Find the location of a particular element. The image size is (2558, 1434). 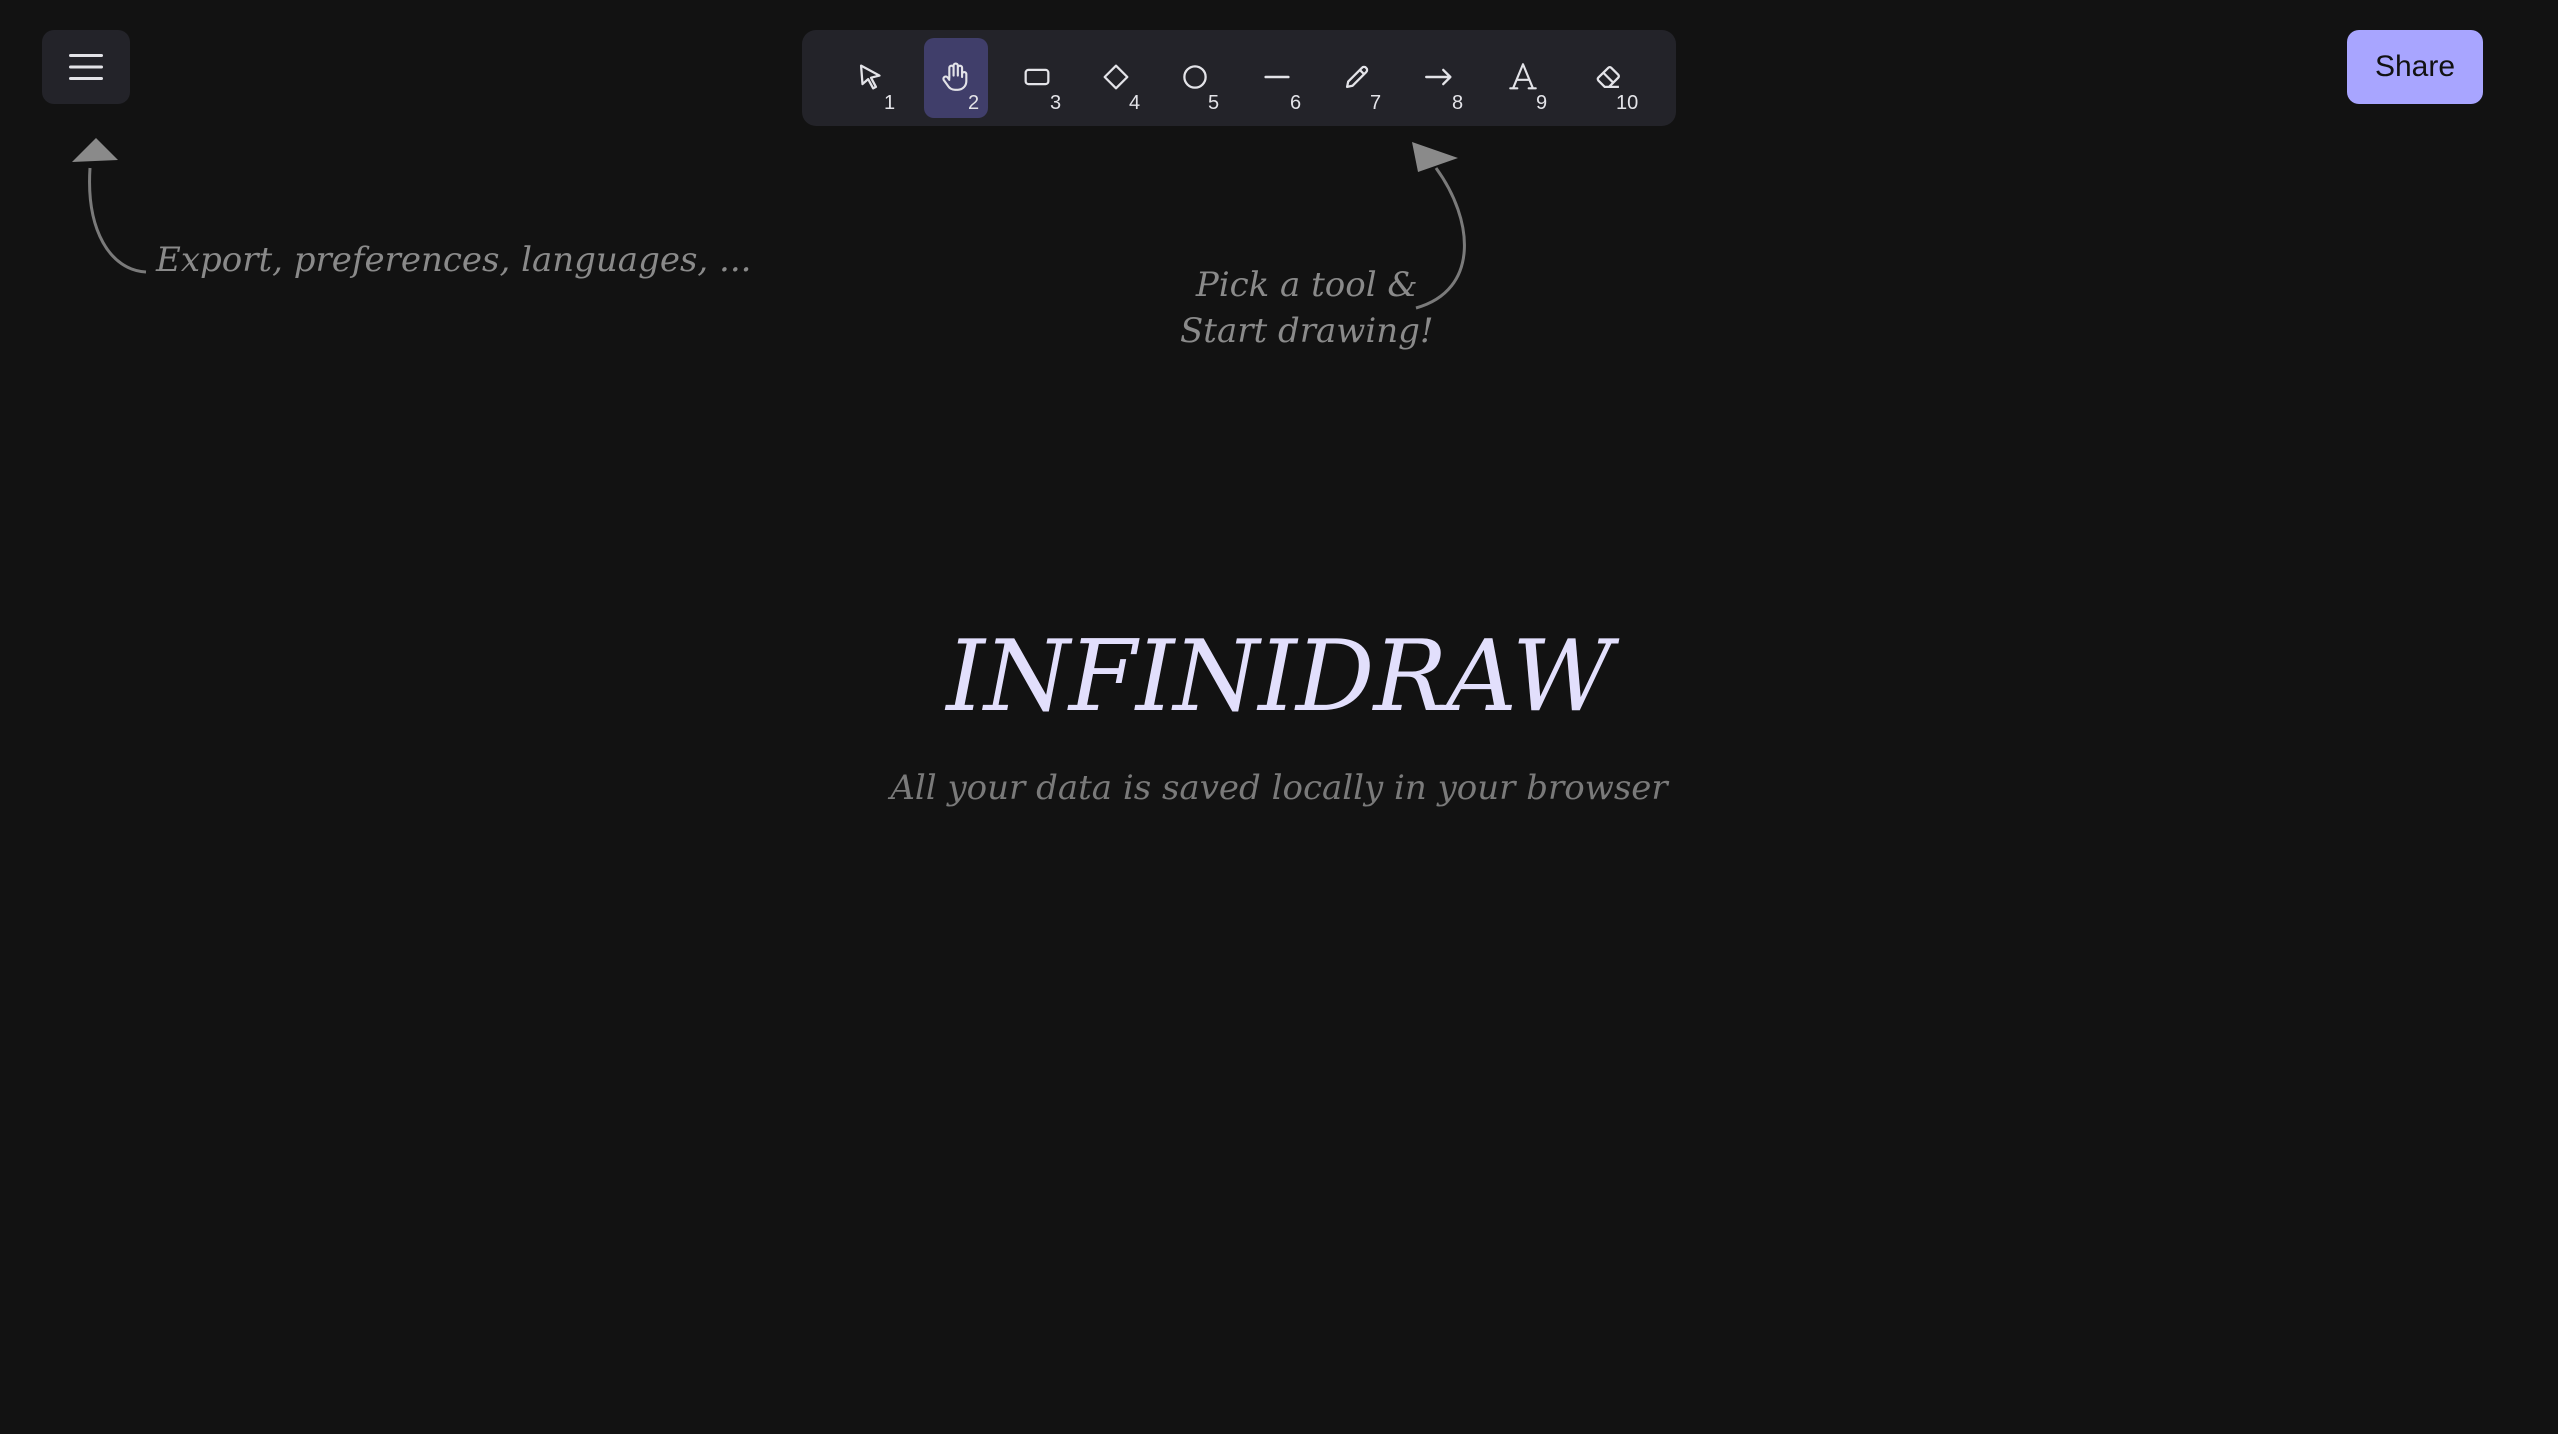

tool-key-label: 10 is located at coordinates (1627, 103).